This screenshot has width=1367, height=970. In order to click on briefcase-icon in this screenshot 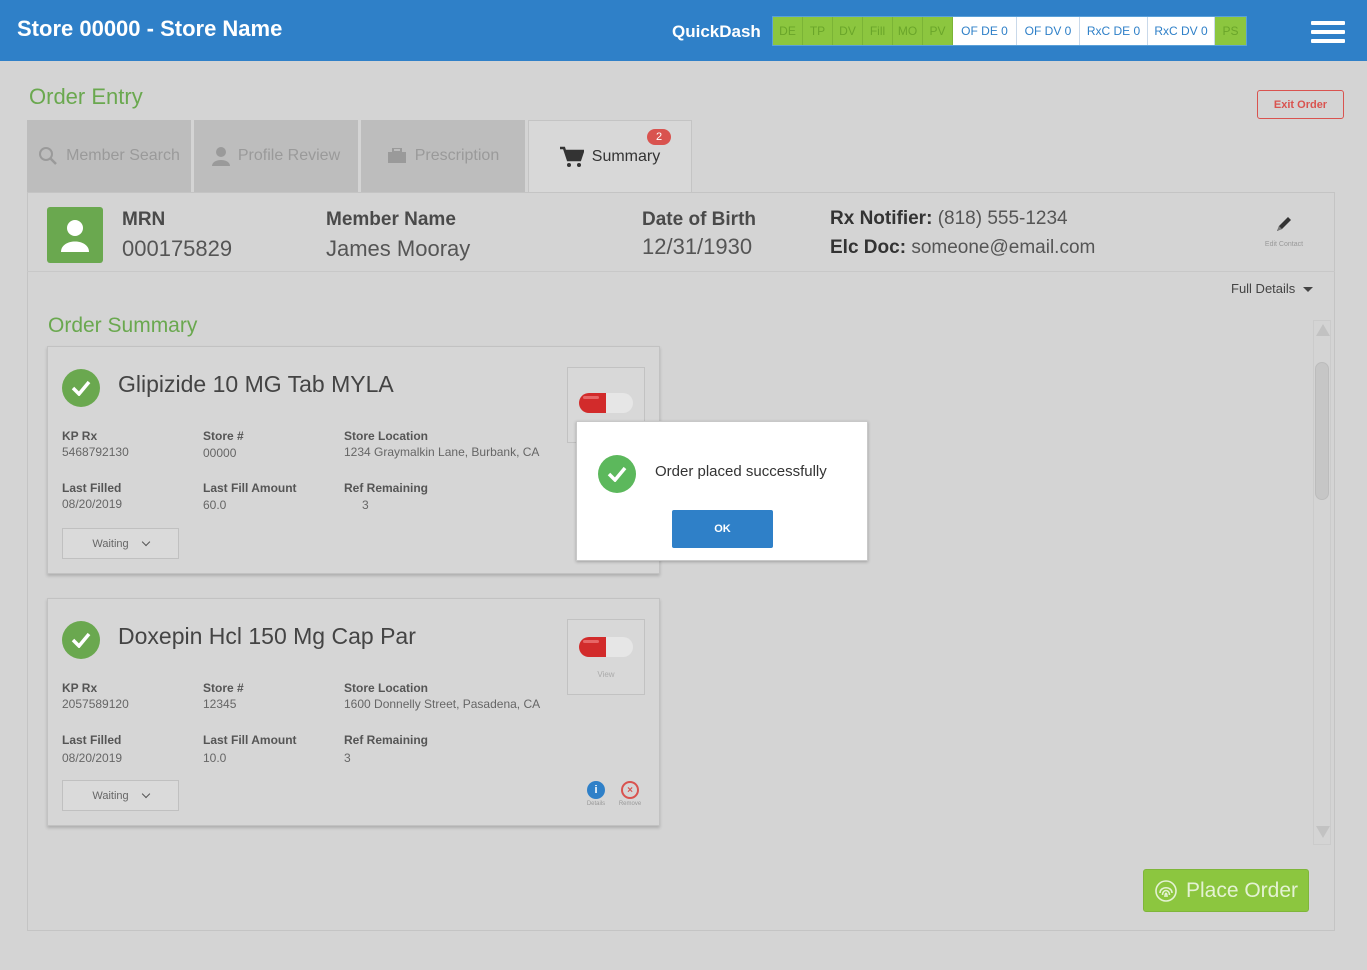, I will do `click(397, 156)`.